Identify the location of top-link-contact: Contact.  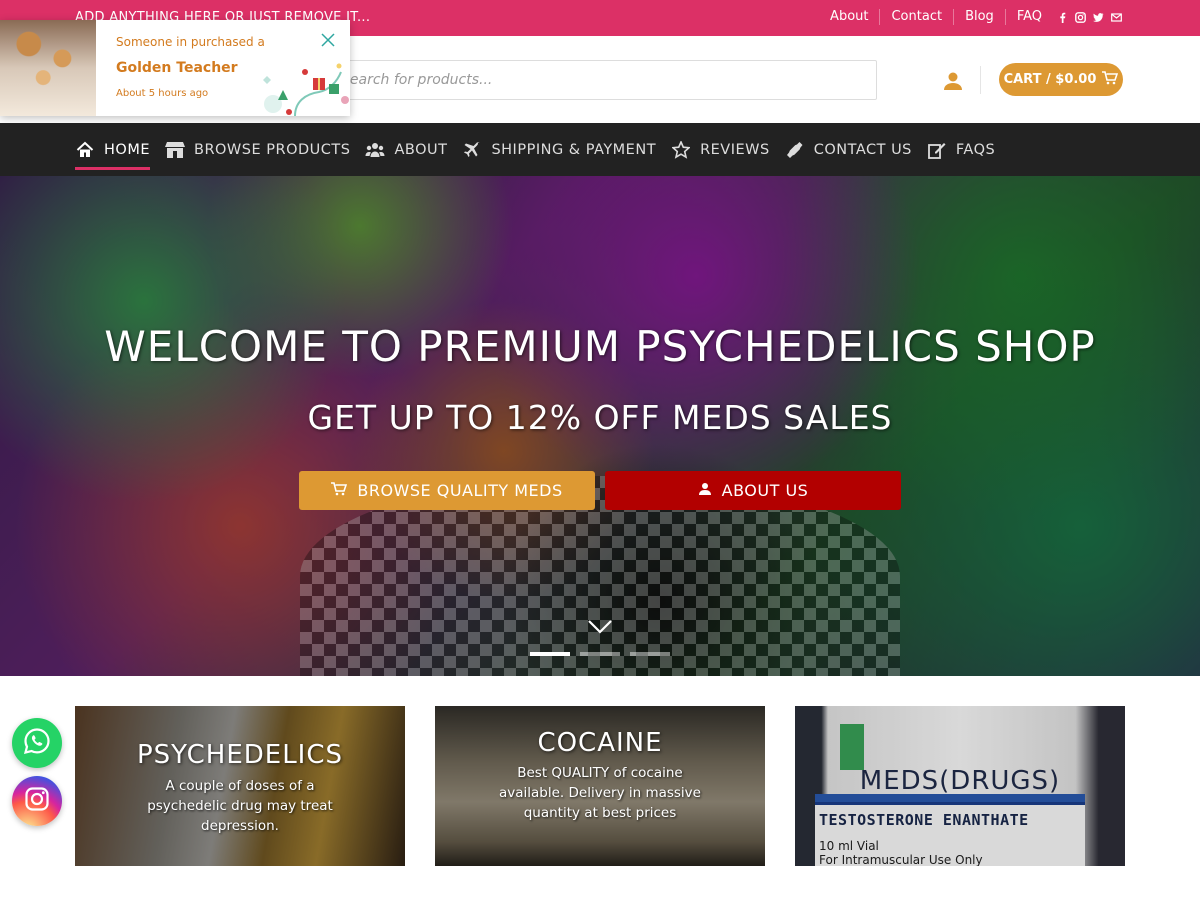
(916, 17).